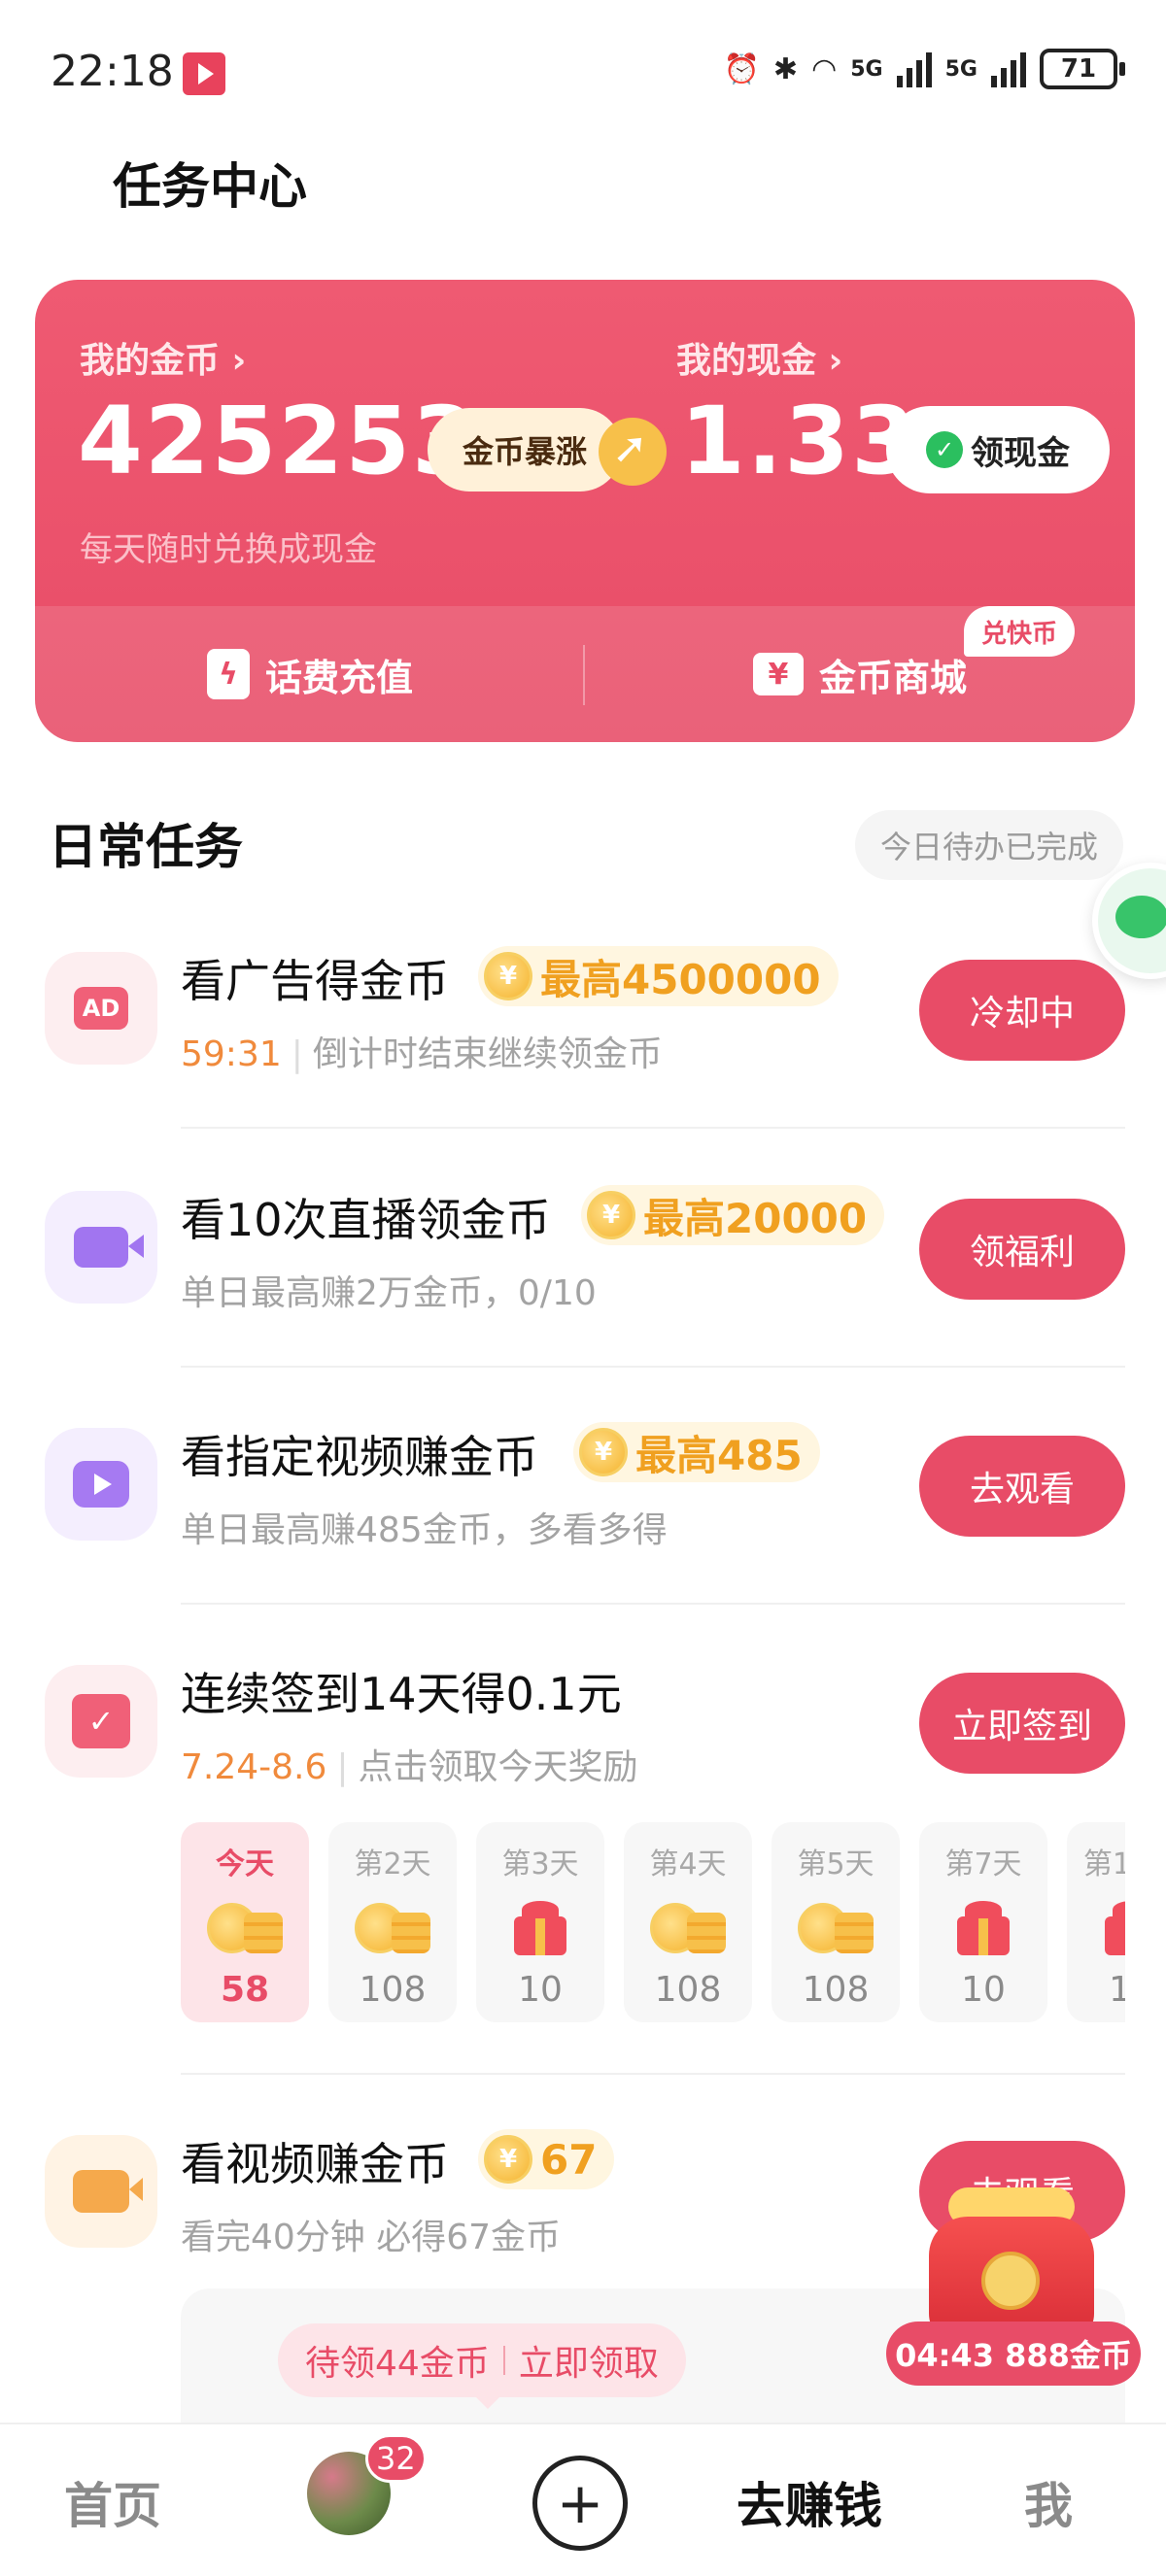 The height and width of the screenshot is (2576, 1166). Describe the element at coordinates (396, 2458) in the screenshot. I see `notification-badge: 32` at that location.